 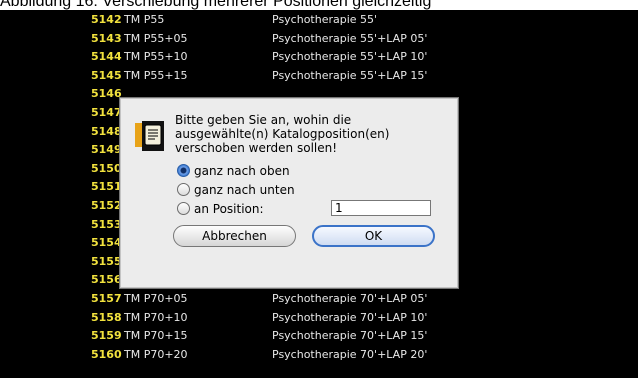 What do you see at coordinates (106, 112) in the screenshot?
I see `list-item-num: 5147` at bounding box center [106, 112].